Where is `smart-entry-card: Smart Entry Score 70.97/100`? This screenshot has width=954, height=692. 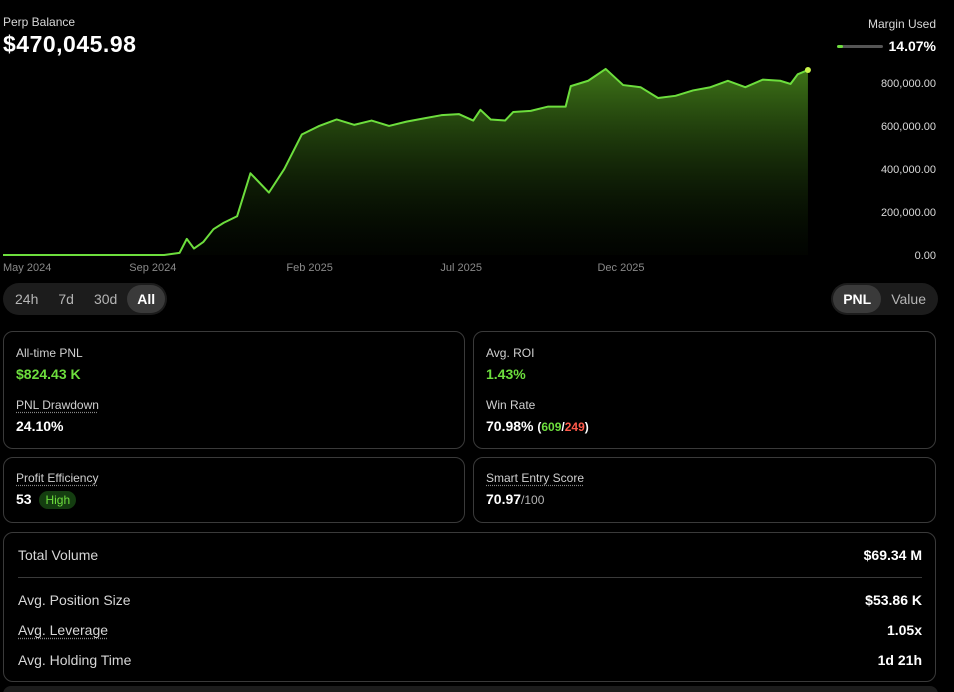
smart-entry-card: Smart Entry Score 70.97/100 is located at coordinates (704, 490).